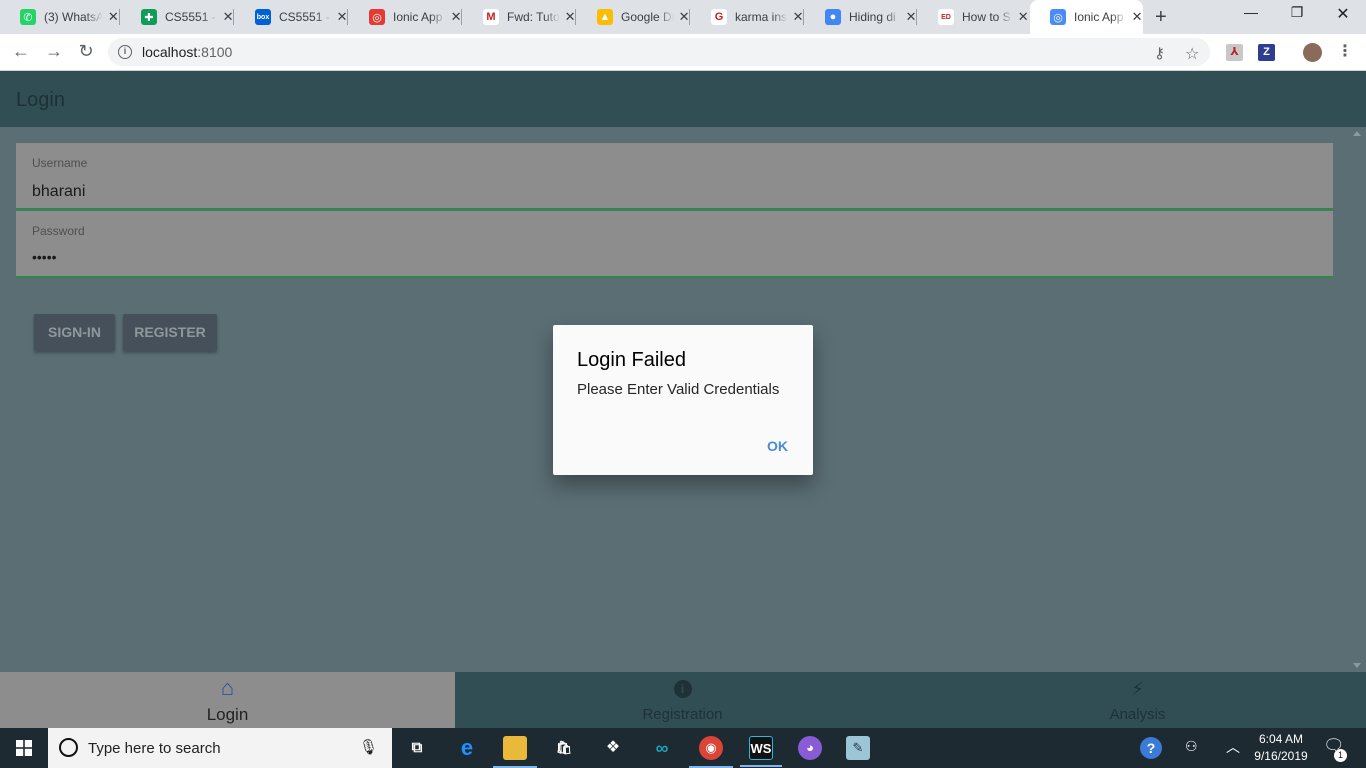 The image size is (1366, 768). Describe the element at coordinates (683, 99) in the screenshot. I see `app-header: Login` at that location.